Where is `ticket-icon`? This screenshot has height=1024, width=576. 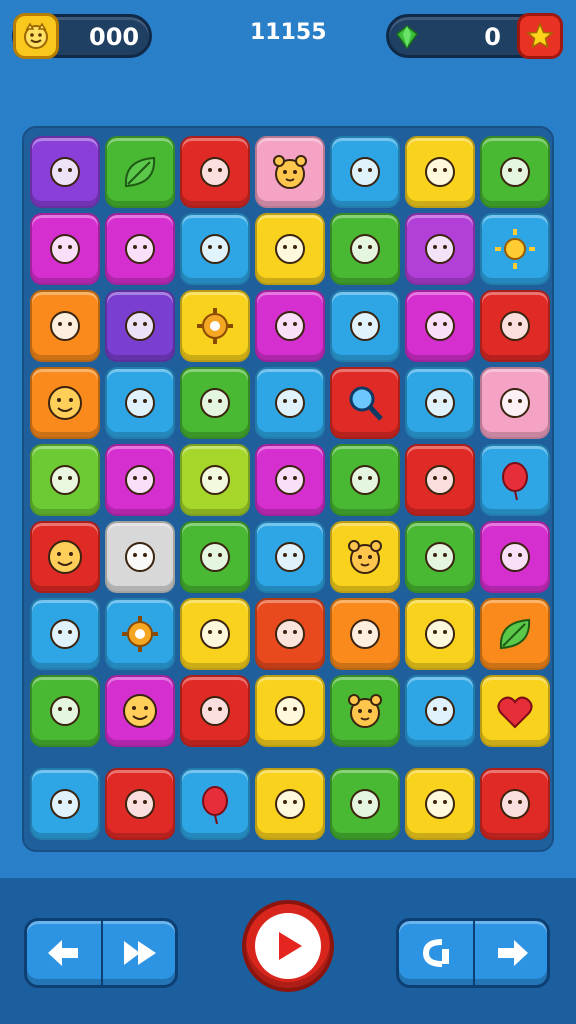 ticket-icon is located at coordinates (290, 711).